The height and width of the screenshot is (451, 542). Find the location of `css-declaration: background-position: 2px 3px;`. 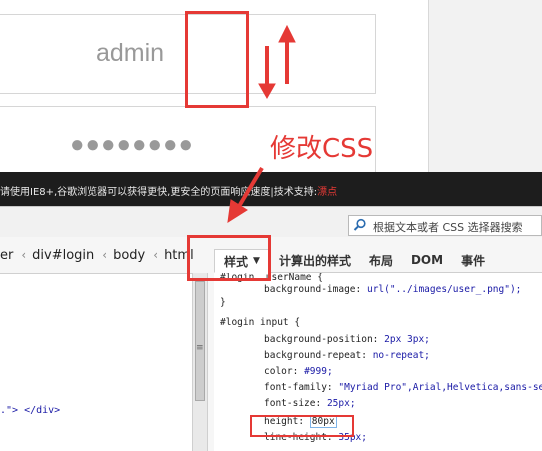

css-declaration: background-position: 2px 3px; is located at coordinates (347, 340).